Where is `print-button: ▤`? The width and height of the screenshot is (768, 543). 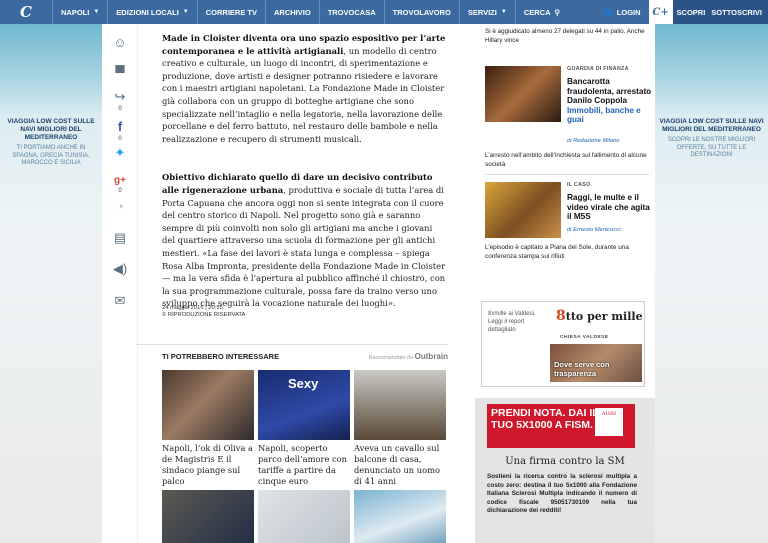
print-button: ▤ is located at coordinates (120, 238).